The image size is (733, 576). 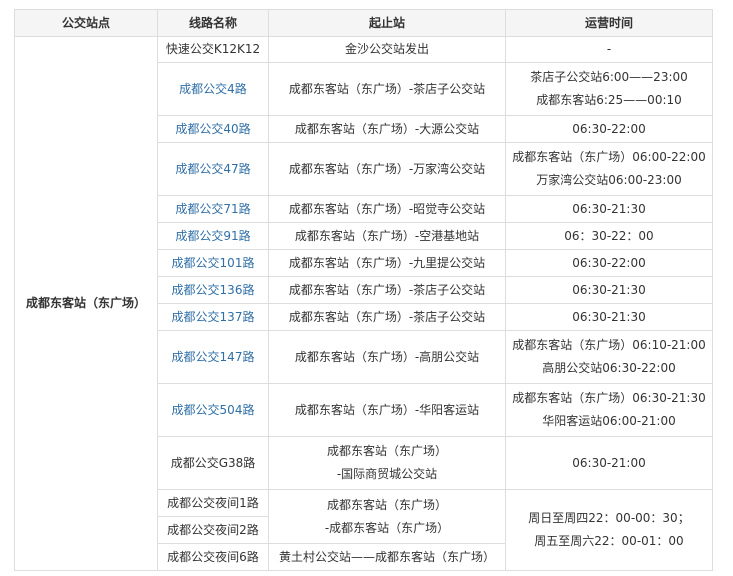 I want to click on cell-line: 成都东客站（东广场）-昭觉寺公交站, so click(x=387, y=208).